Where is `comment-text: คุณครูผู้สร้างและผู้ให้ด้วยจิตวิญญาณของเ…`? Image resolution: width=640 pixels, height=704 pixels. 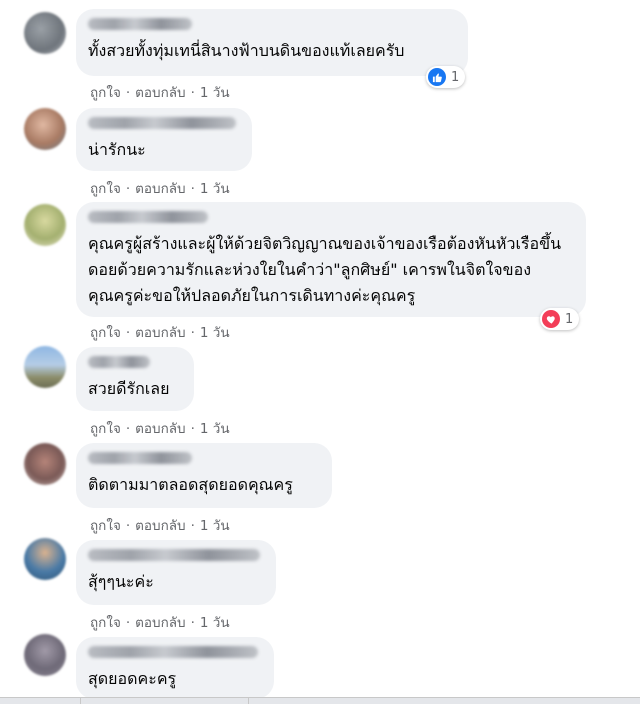
comment-text: คุณครูผู้สร้างและผู้ให้ด้วยจิตวิญญาณของเ… is located at coordinates (325, 269).